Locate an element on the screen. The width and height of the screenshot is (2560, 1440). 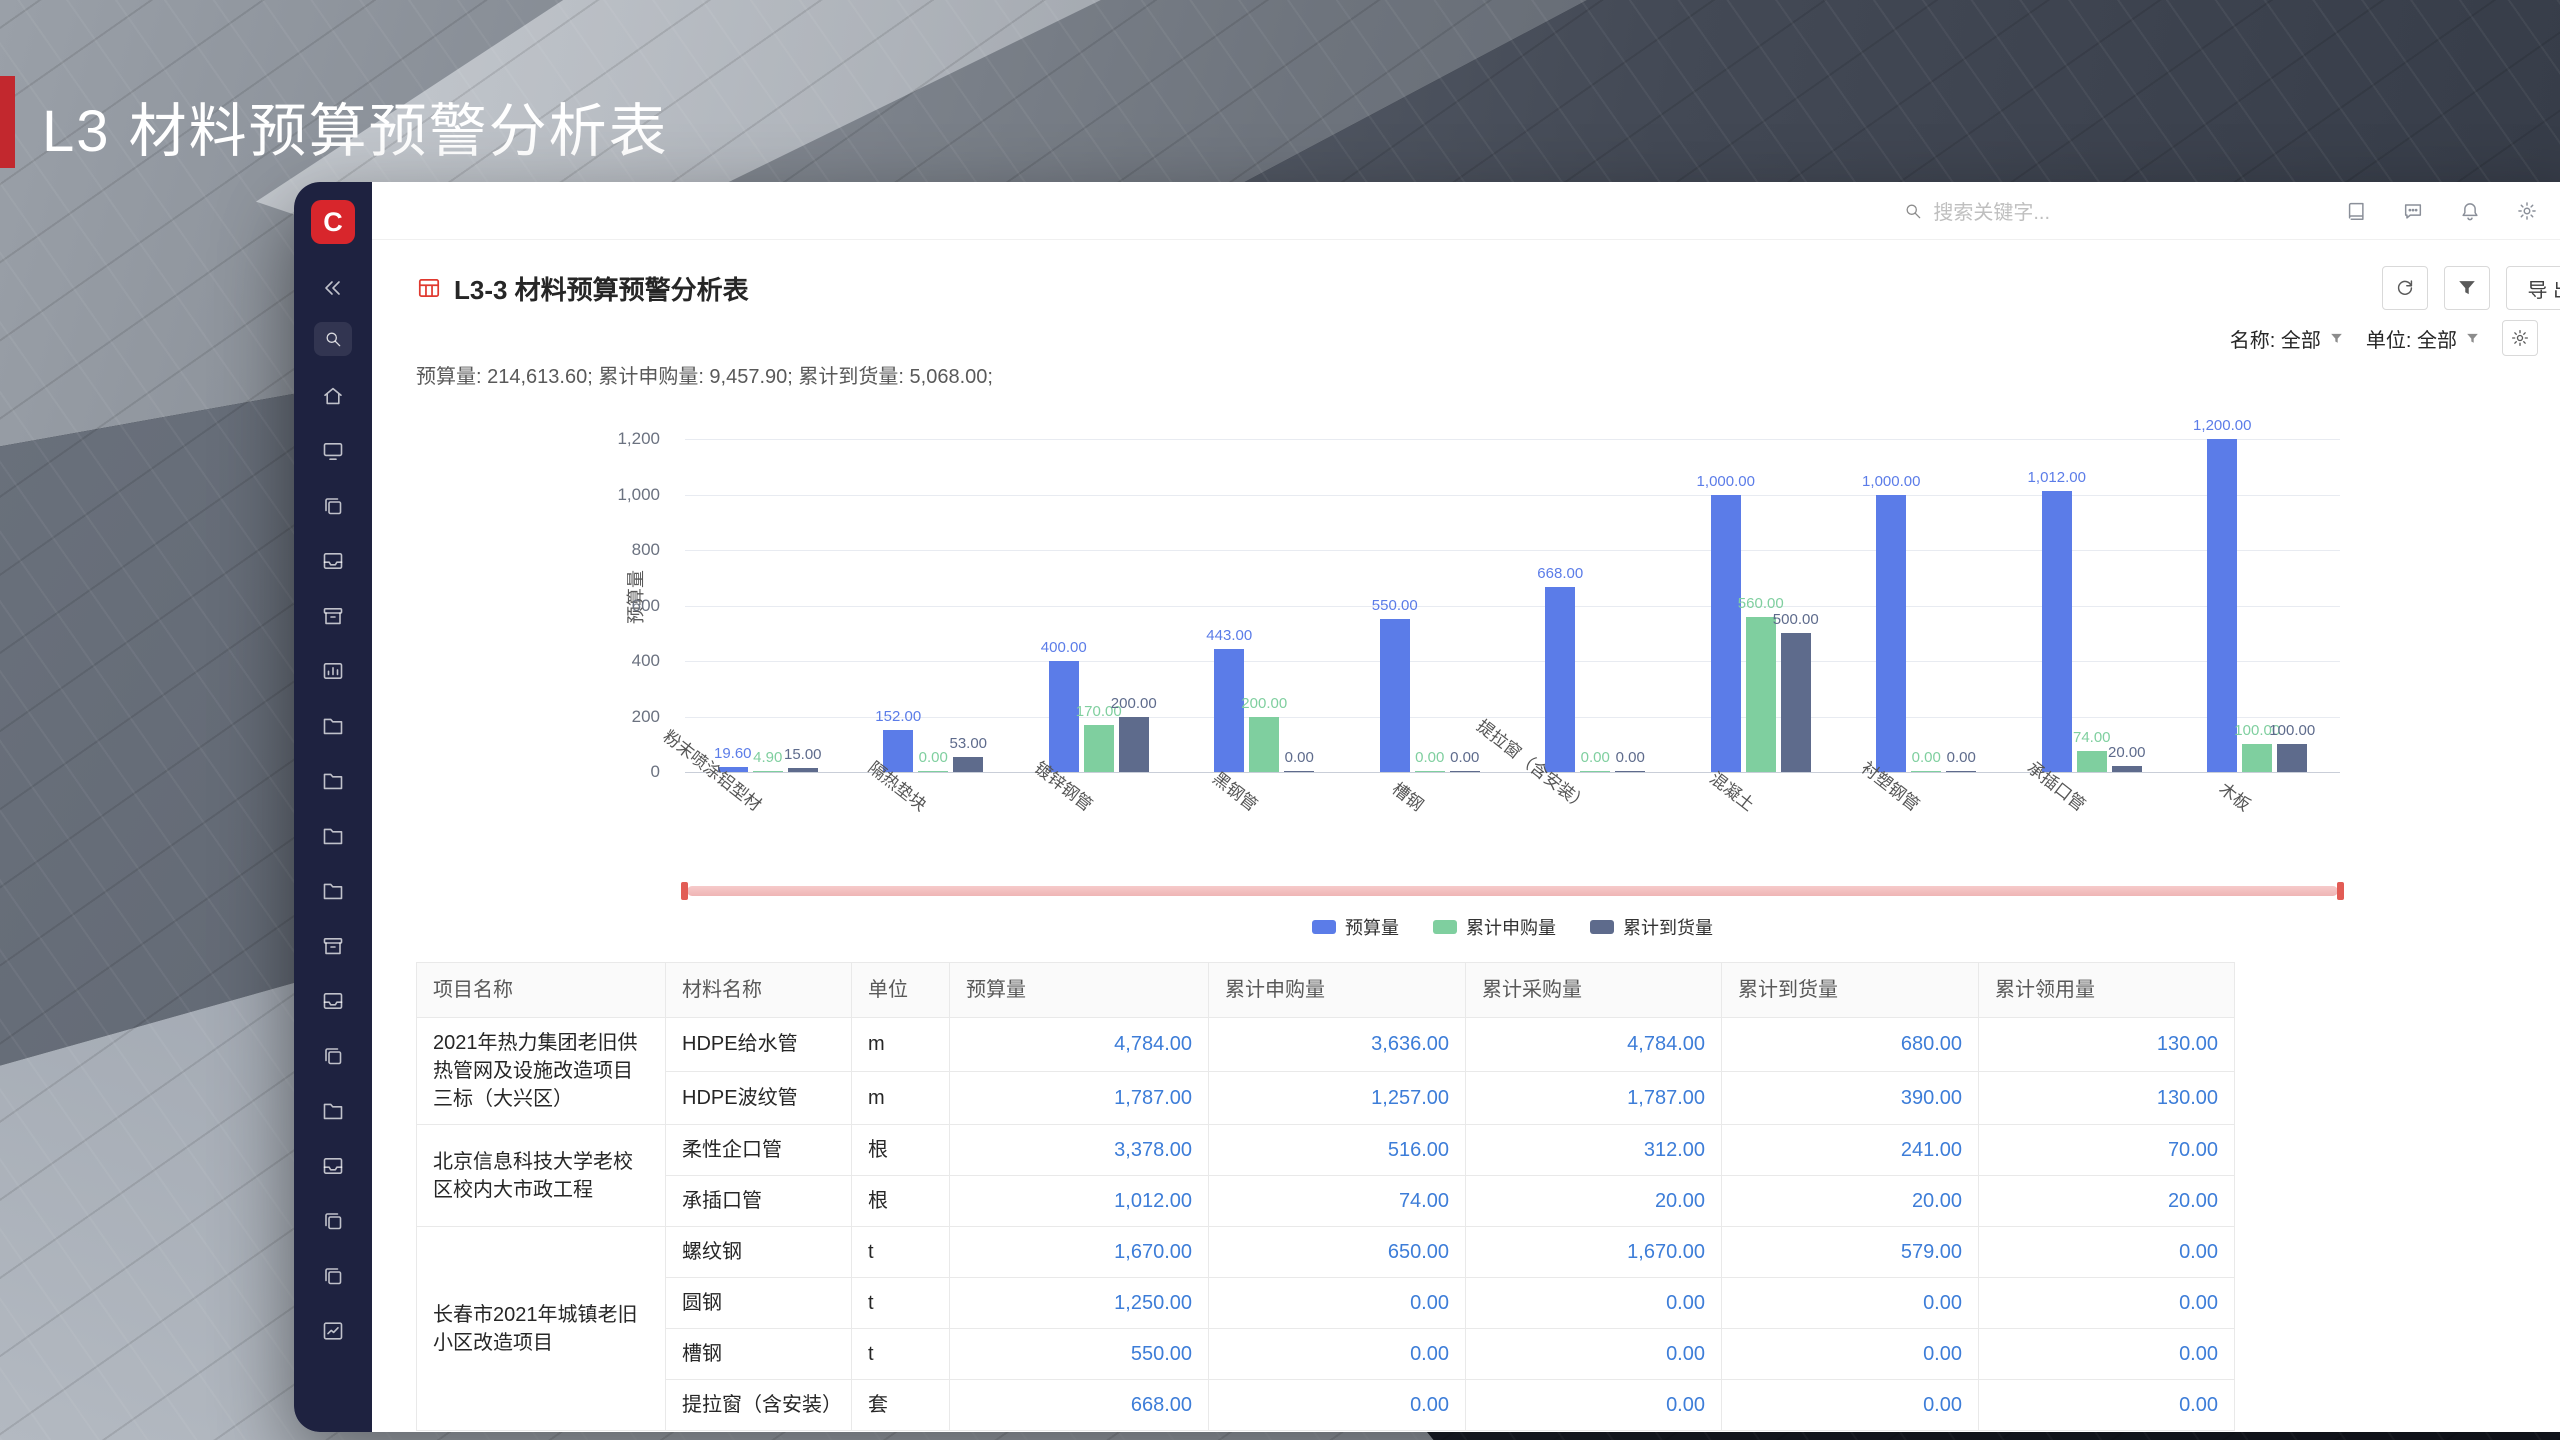
column-header: 材料名称 is located at coordinates (758, 990).